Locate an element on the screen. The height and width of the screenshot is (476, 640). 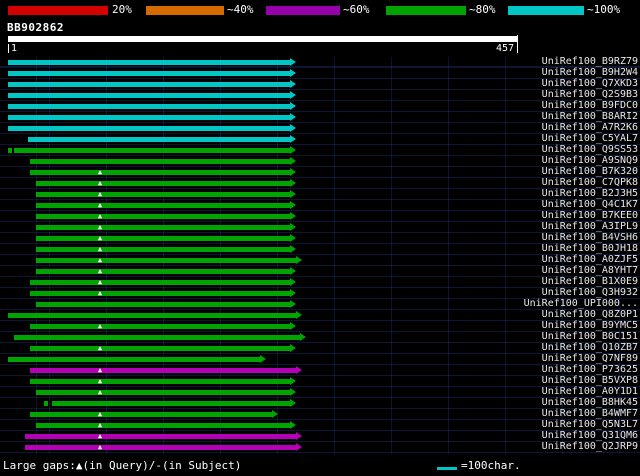
hit-label: UniRef100_B1X0E9 is located at coordinates (590, 281).